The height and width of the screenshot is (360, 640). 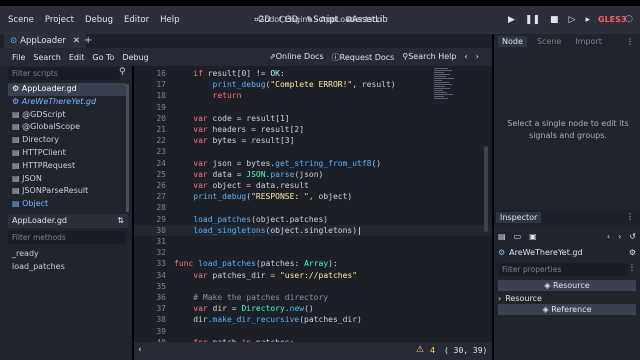 I want to click on code-line: 30 load_singletons(object.singletons)|, so click(x=313, y=230).